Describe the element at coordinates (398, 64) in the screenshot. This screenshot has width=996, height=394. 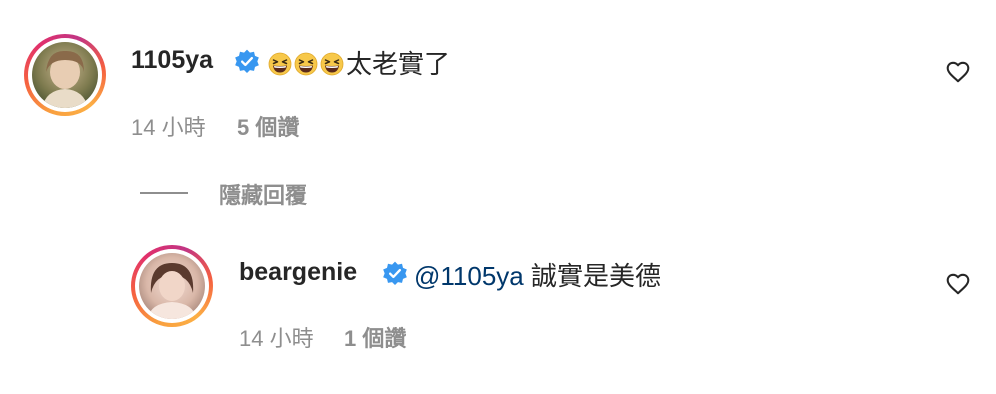
I see `comment-text-body: 太老實了` at that location.